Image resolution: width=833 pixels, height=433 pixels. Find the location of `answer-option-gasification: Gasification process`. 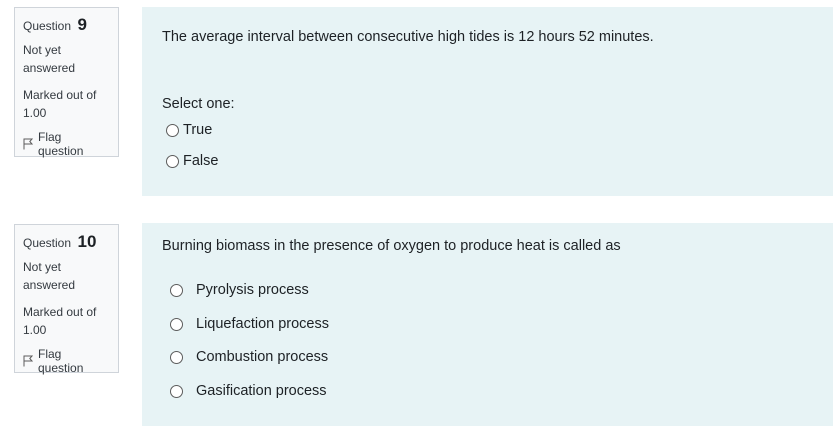

answer-option-gasification: Gasification process is located at coordinates (248, 391).